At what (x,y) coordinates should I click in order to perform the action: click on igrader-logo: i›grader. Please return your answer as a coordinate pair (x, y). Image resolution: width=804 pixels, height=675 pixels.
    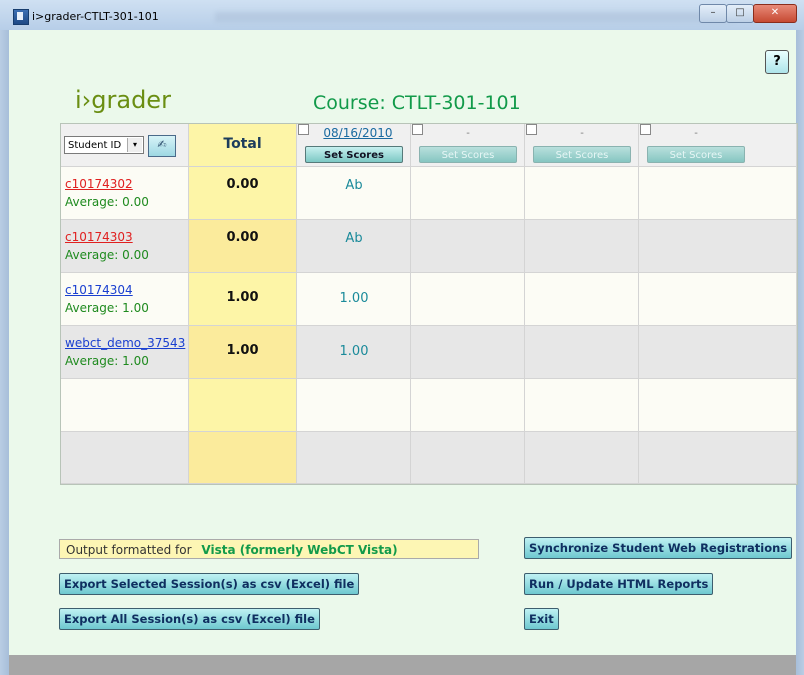
    Looking at the image, I should click on (123, 100).